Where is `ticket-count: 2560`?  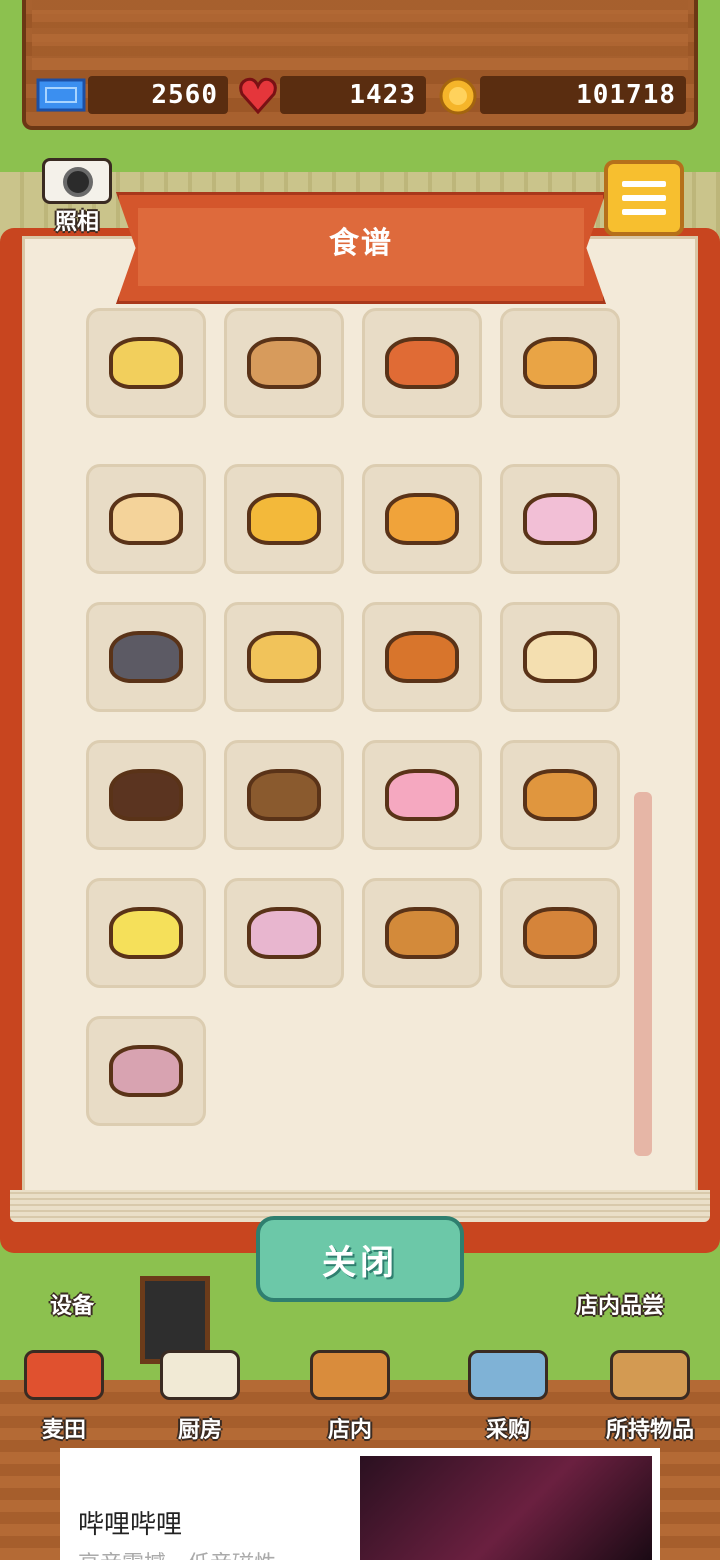 ticket-count: 2560 is located at coordinates (158, 95).